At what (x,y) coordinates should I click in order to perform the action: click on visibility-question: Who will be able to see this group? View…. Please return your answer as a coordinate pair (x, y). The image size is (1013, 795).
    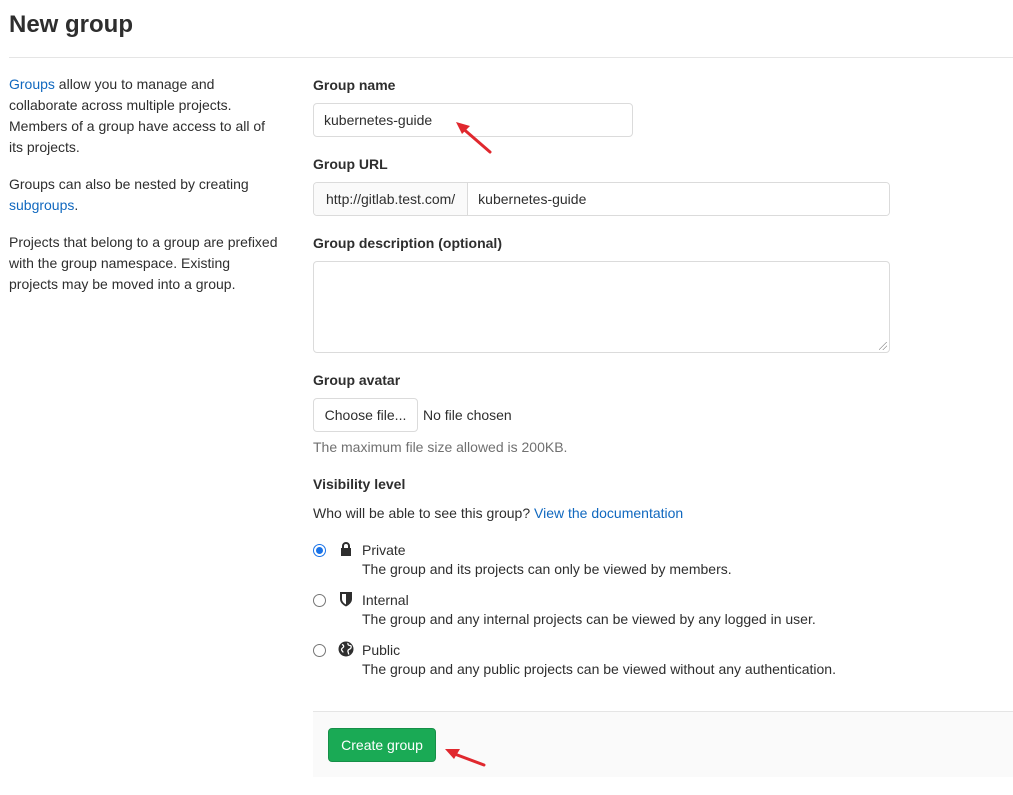
    Looking at the image, I should click on (498, 513).